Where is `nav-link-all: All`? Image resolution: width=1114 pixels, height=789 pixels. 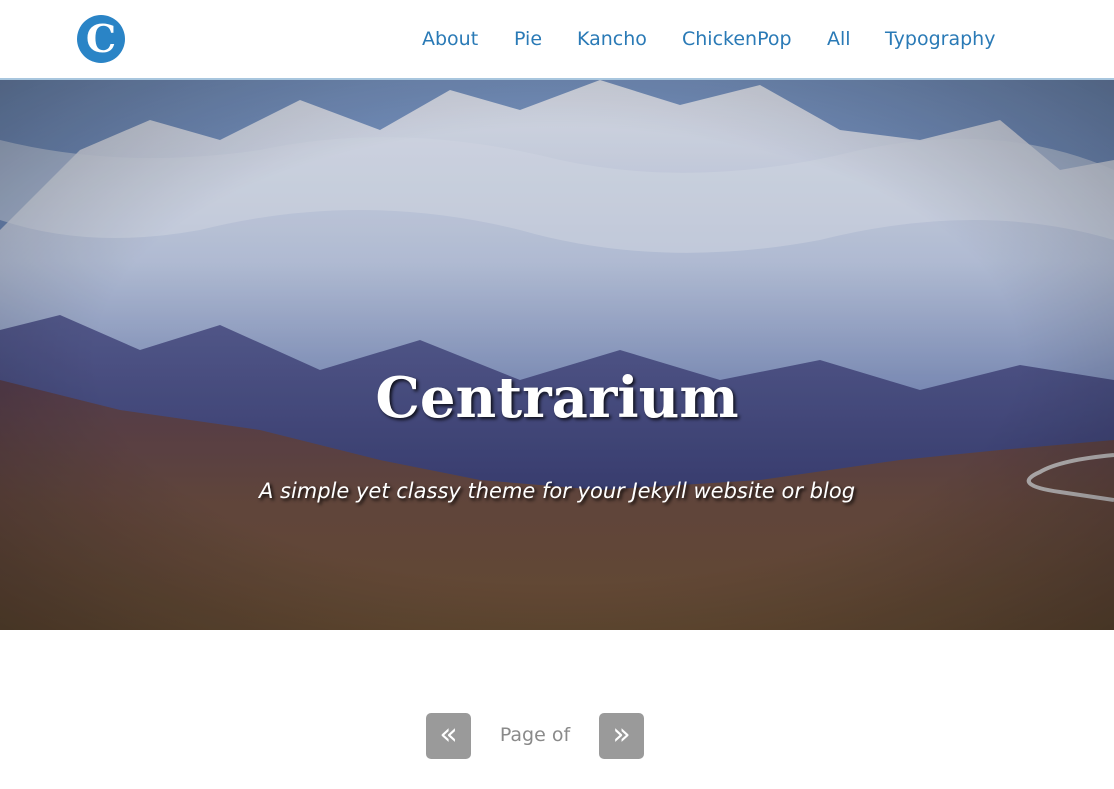 nav-link-all: All is located at coordinates (839, 39).